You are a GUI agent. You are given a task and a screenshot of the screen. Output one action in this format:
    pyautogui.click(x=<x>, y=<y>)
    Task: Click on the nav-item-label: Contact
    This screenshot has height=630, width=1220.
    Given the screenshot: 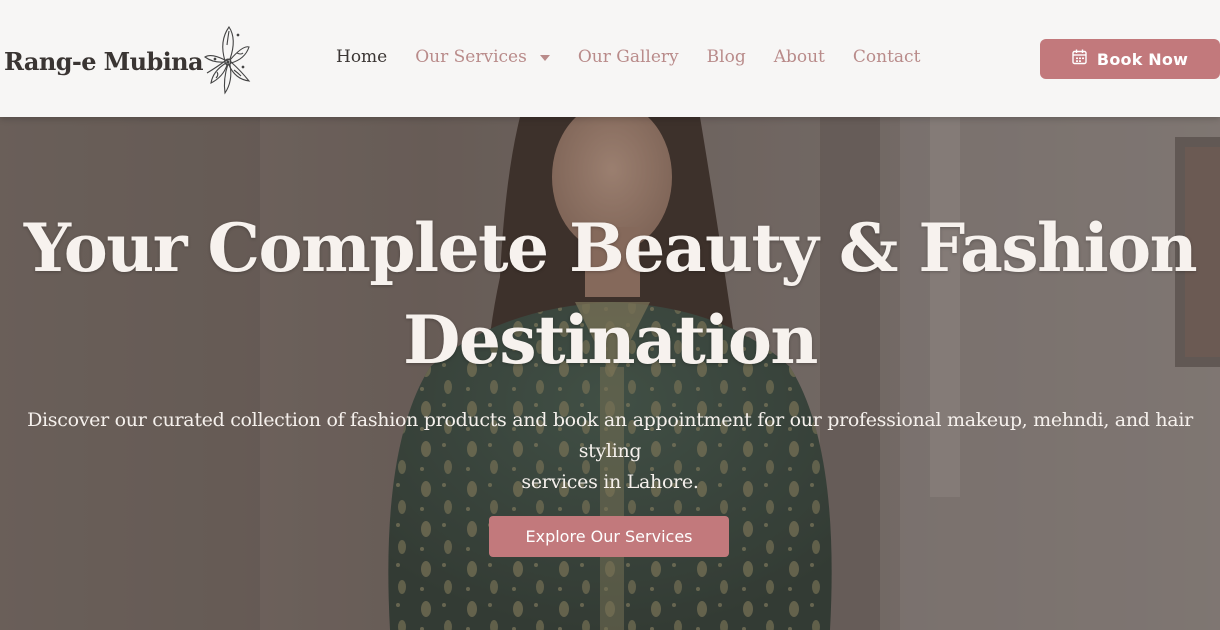 What is the action you would take?
    pyautogui.click(x=886, y=57)
    